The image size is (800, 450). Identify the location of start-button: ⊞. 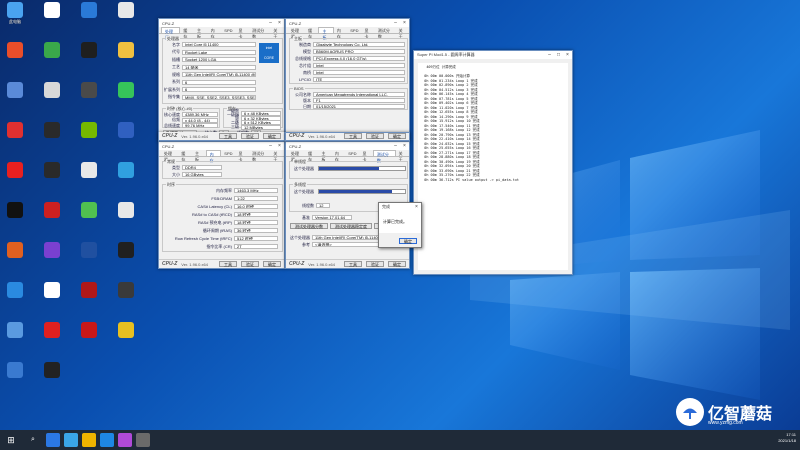
(11, 440).